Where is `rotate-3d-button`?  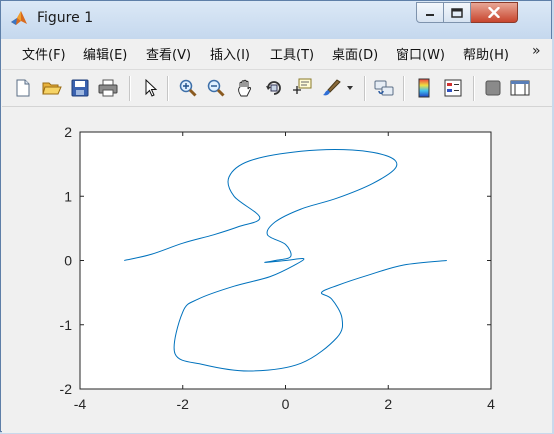
rotate-3d-button is located at coordinates (274, 88).